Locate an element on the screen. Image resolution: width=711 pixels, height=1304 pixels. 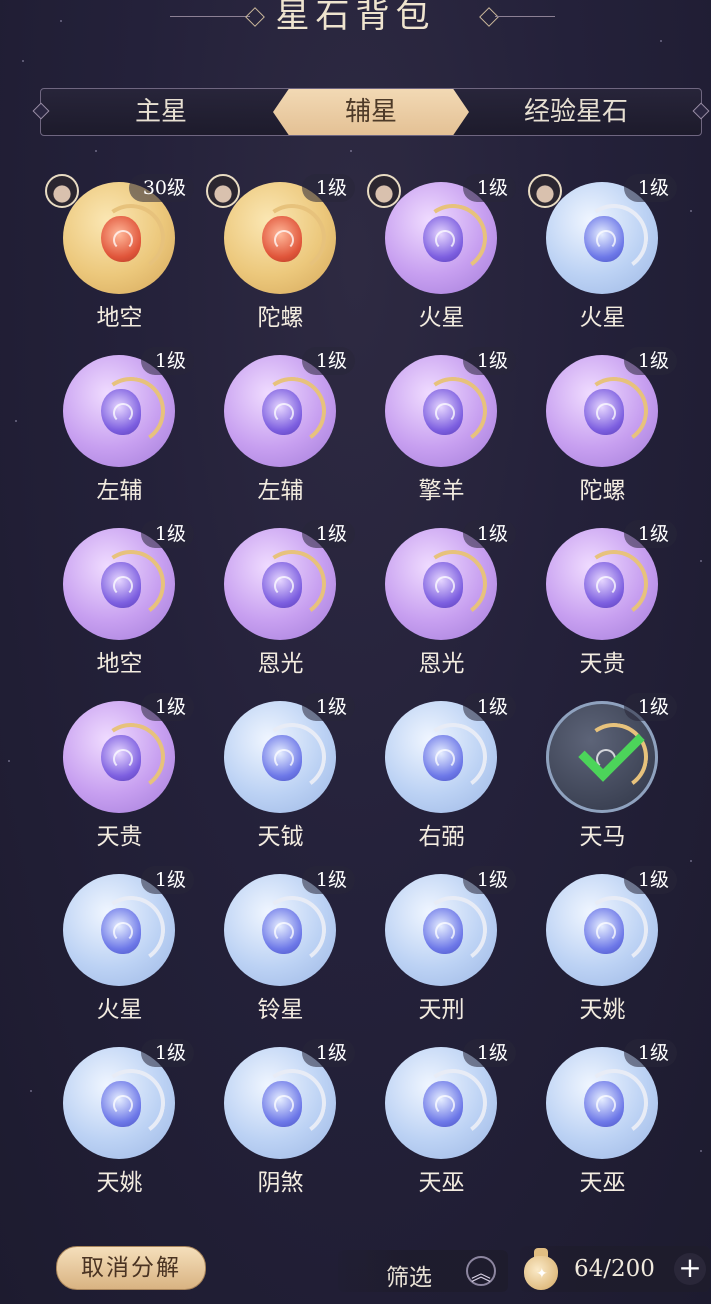
tab-auxiliary-star: 辅星 is located at coordinates (371, 112).